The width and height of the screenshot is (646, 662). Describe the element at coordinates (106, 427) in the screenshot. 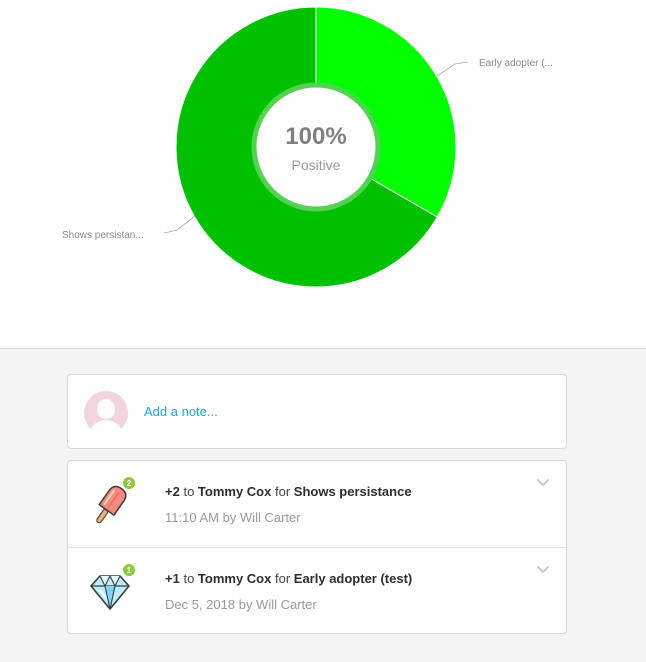

I see `avatar-body` at that location.